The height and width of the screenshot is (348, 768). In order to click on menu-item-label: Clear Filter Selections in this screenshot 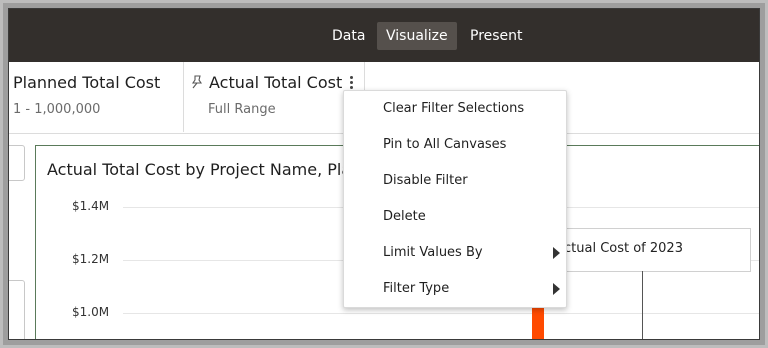, I will do `click(454, 108)`.